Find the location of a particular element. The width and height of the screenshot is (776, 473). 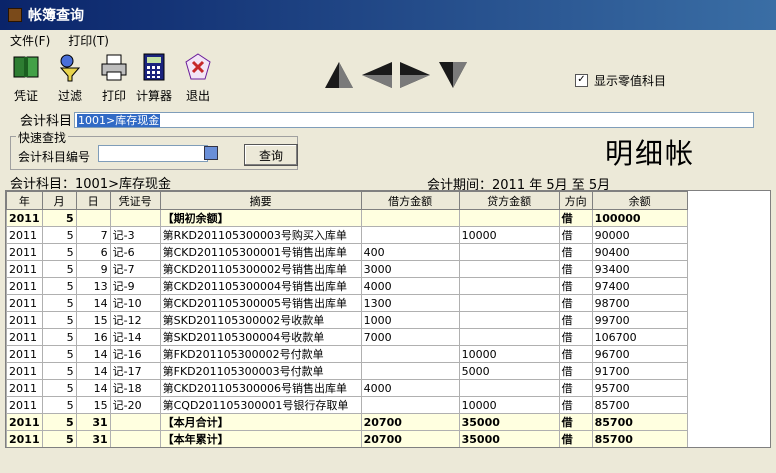

cell-debit: 3000 is located at coordinates (410, 269).